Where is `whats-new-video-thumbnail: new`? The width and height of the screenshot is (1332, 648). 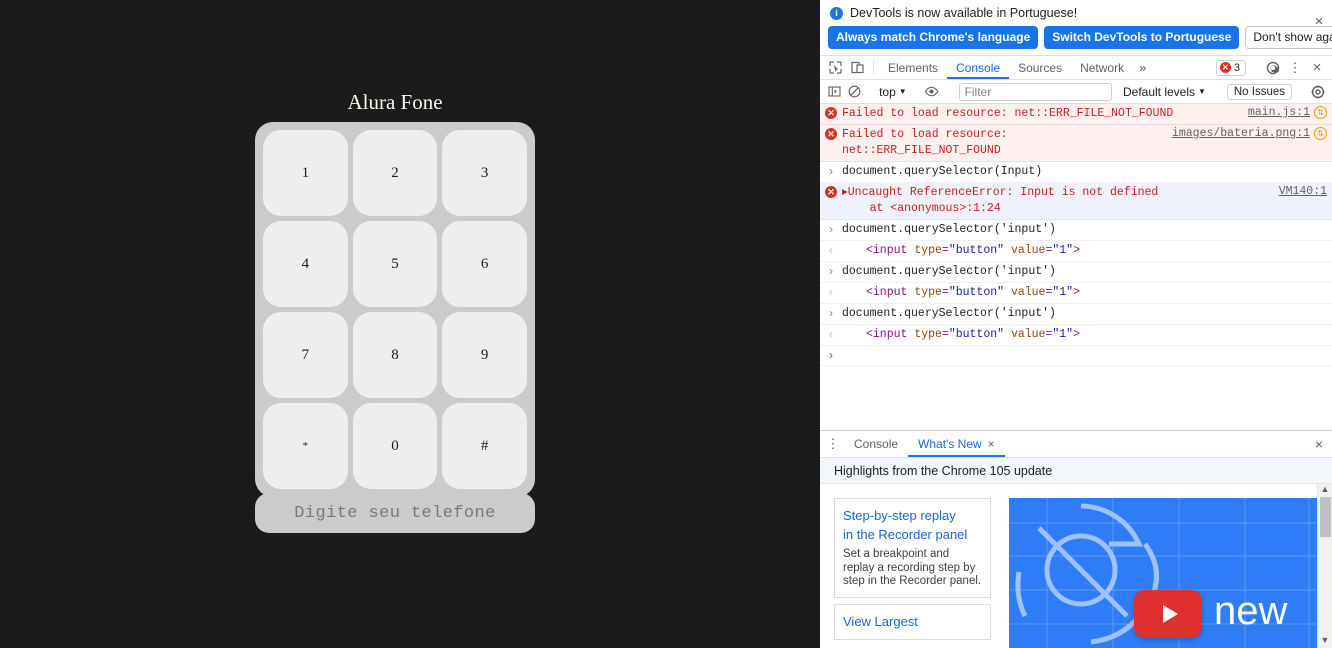
whats-new-video-thumbnail: new is located at coordinates (1169, 573).